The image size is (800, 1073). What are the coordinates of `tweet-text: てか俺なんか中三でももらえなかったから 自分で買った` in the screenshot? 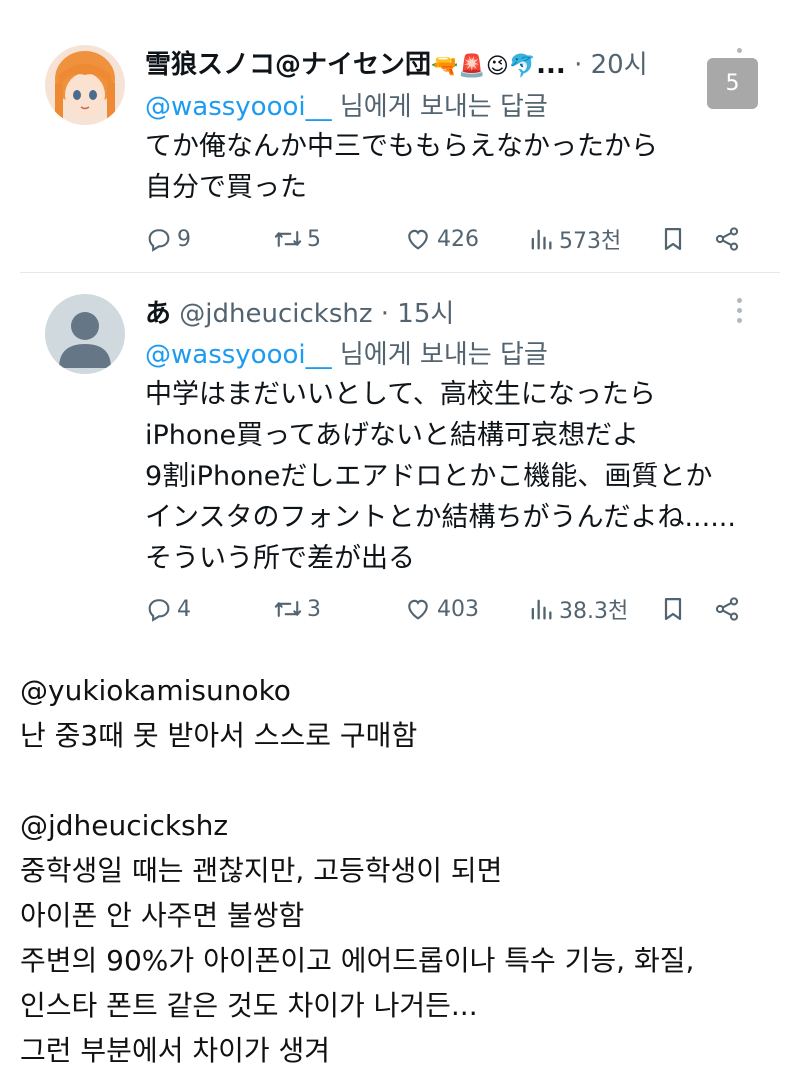 It's located at (401, 167).